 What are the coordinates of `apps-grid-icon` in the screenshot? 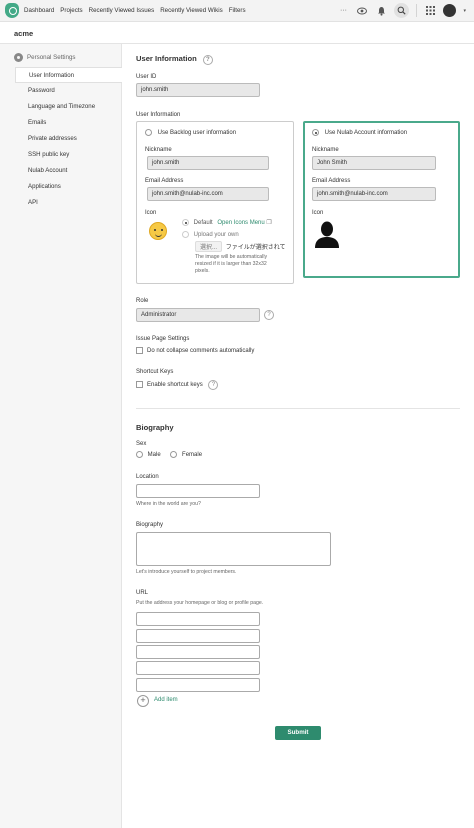 It's located at (430, 11).